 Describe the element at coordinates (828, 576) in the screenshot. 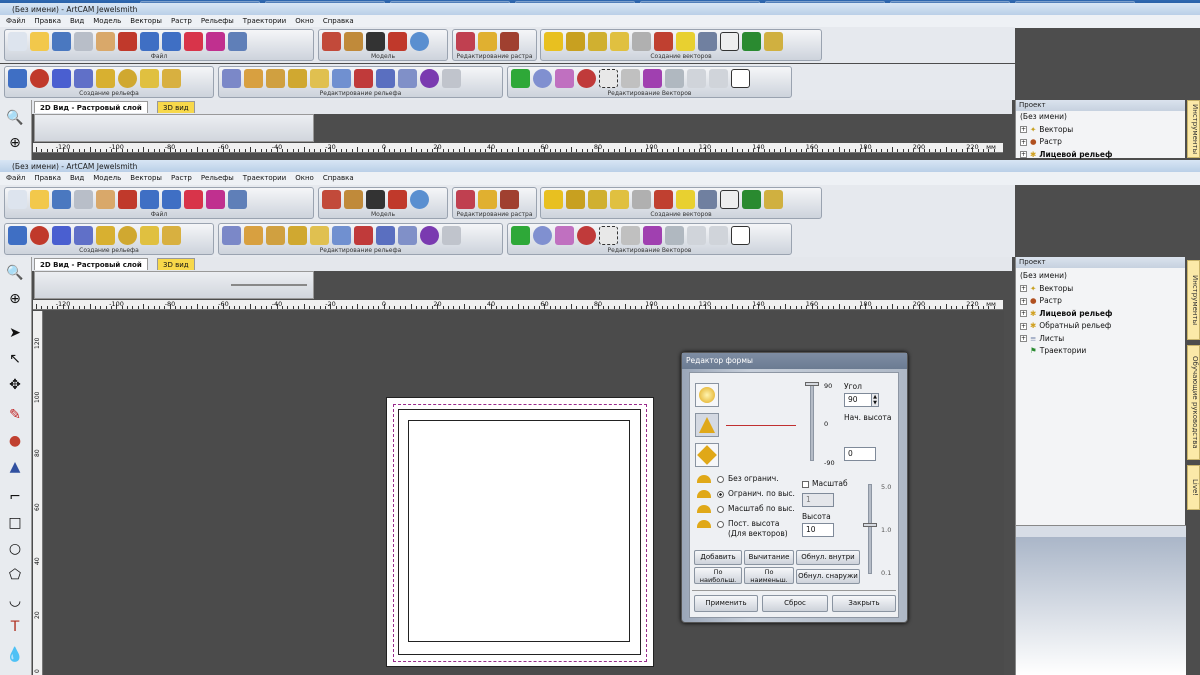

I see `zero-outside-button: Обнул. снаружи` at that location.